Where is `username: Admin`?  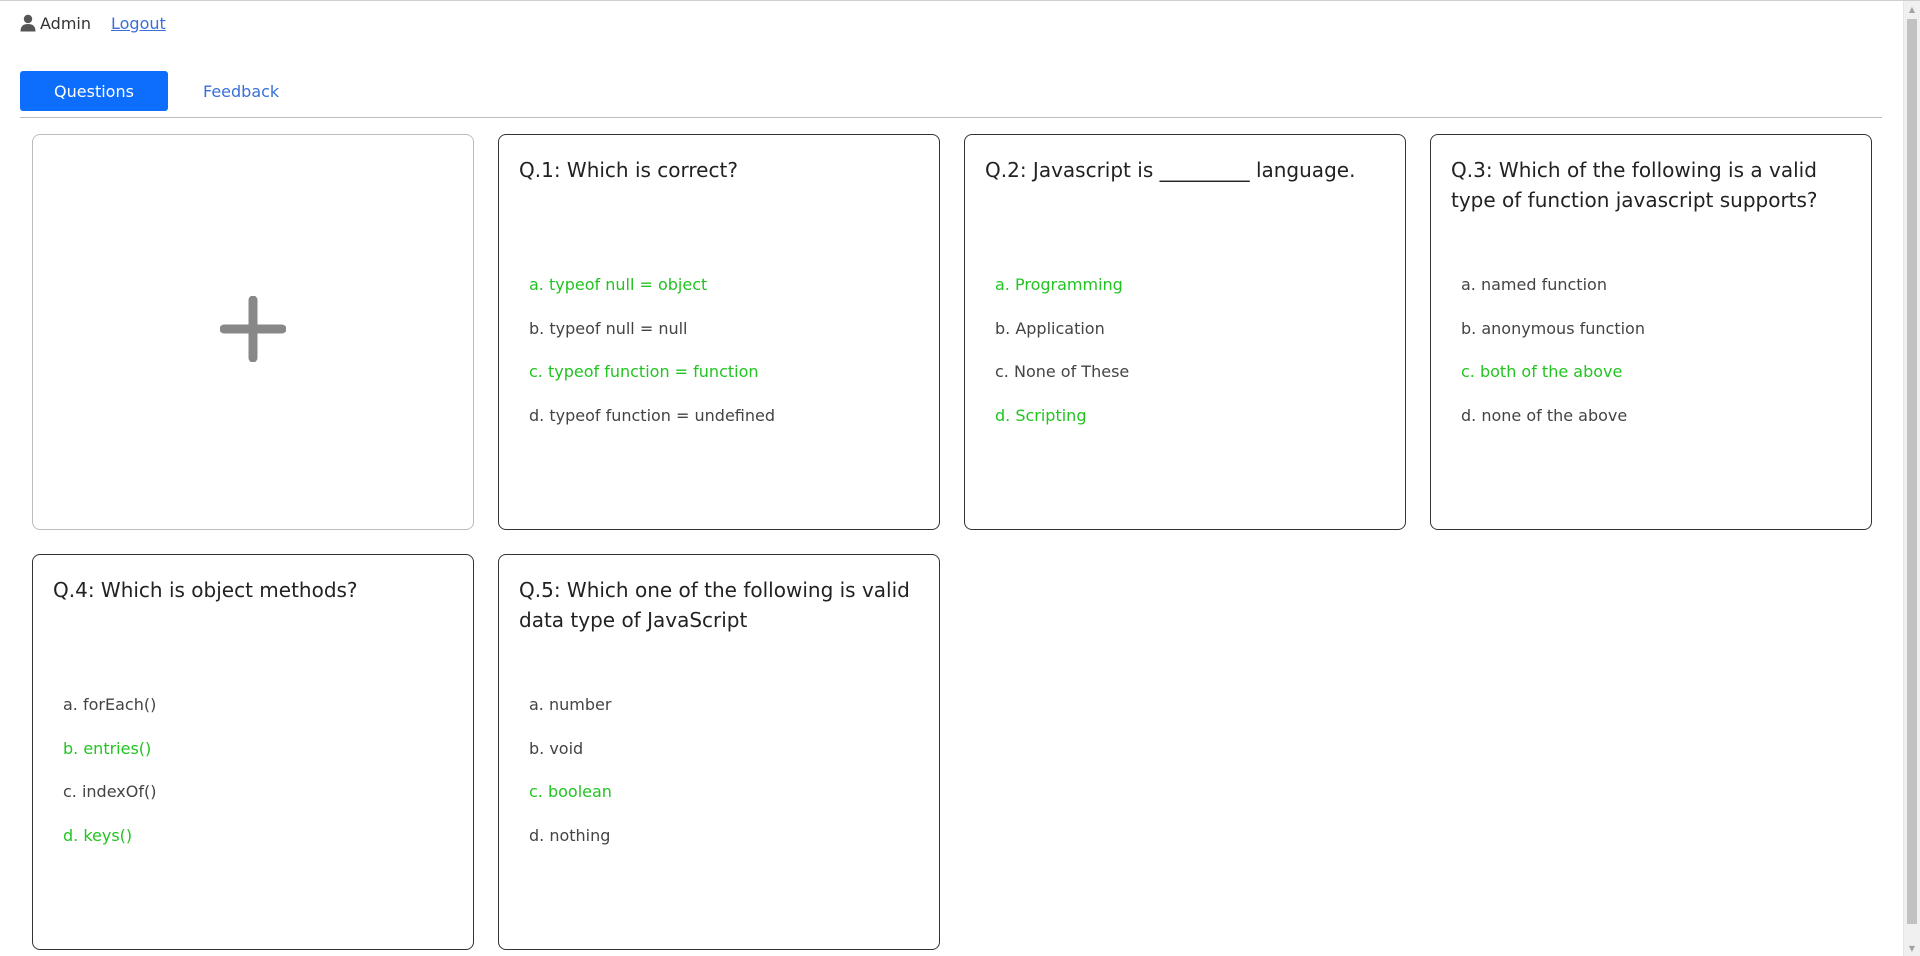
username: Admin is located at coordinates (65, 23).